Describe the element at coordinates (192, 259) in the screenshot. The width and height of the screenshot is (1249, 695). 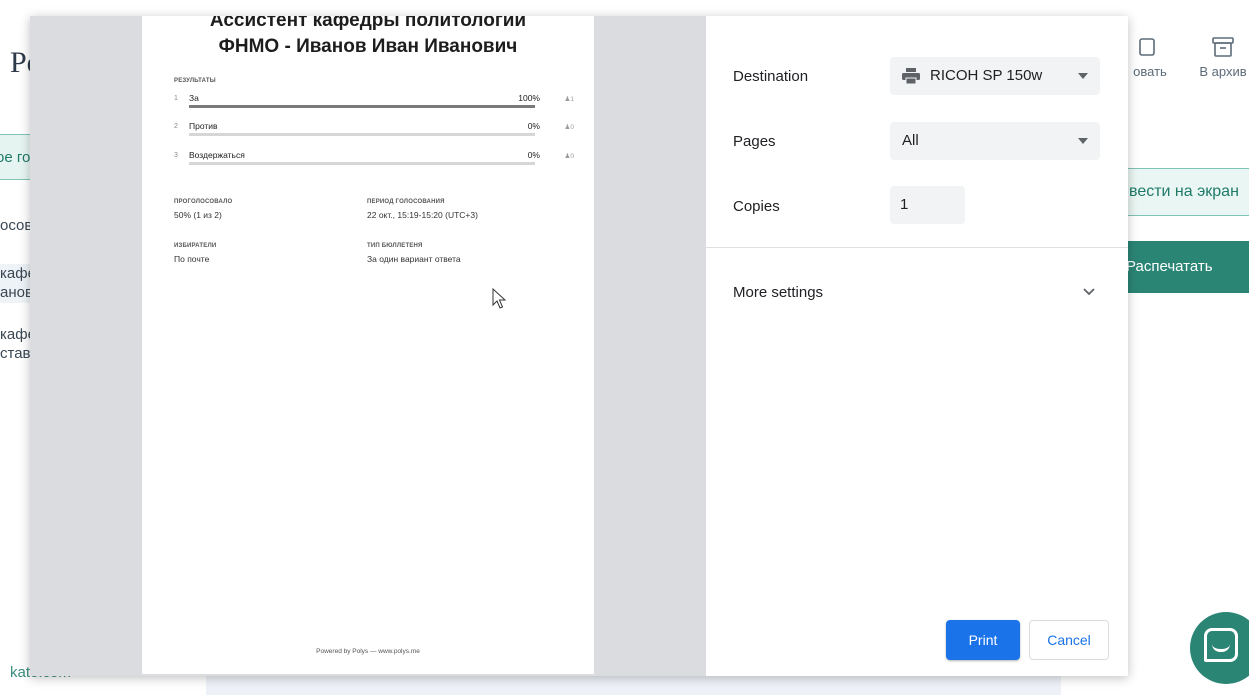
I see `voters-value: По почте` at that location.